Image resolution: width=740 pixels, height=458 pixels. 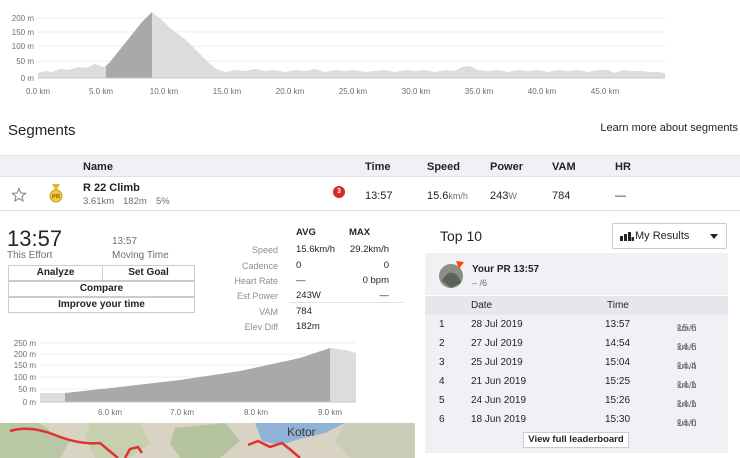 I want to click on stat-avg: 784, so click(x=304, y=311).